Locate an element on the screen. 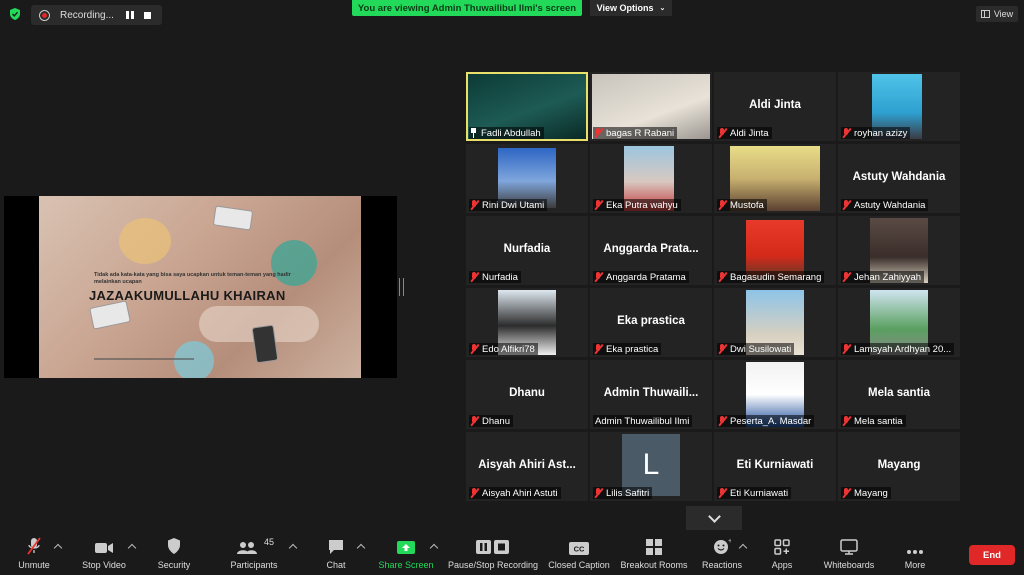 The image size is (1024, 575). unmute-button: Unmute is located at coordinates (34, 554).